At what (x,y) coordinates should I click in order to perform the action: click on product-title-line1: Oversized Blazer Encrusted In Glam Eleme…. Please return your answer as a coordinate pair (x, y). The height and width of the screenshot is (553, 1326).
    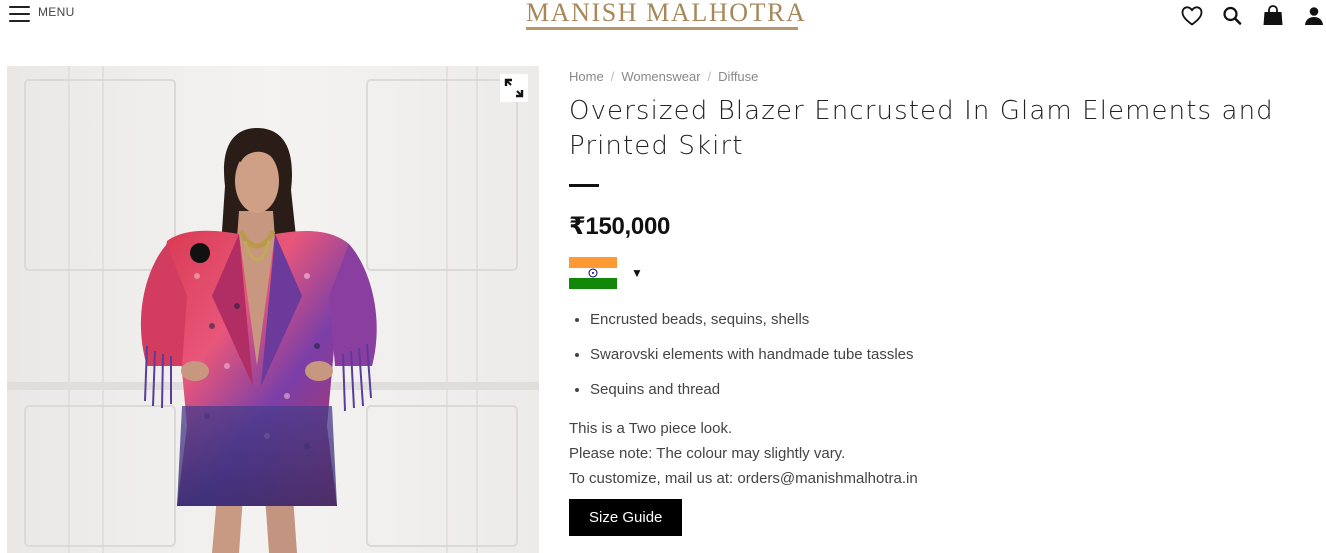
    Looking at the image, I should click on (921, 111).